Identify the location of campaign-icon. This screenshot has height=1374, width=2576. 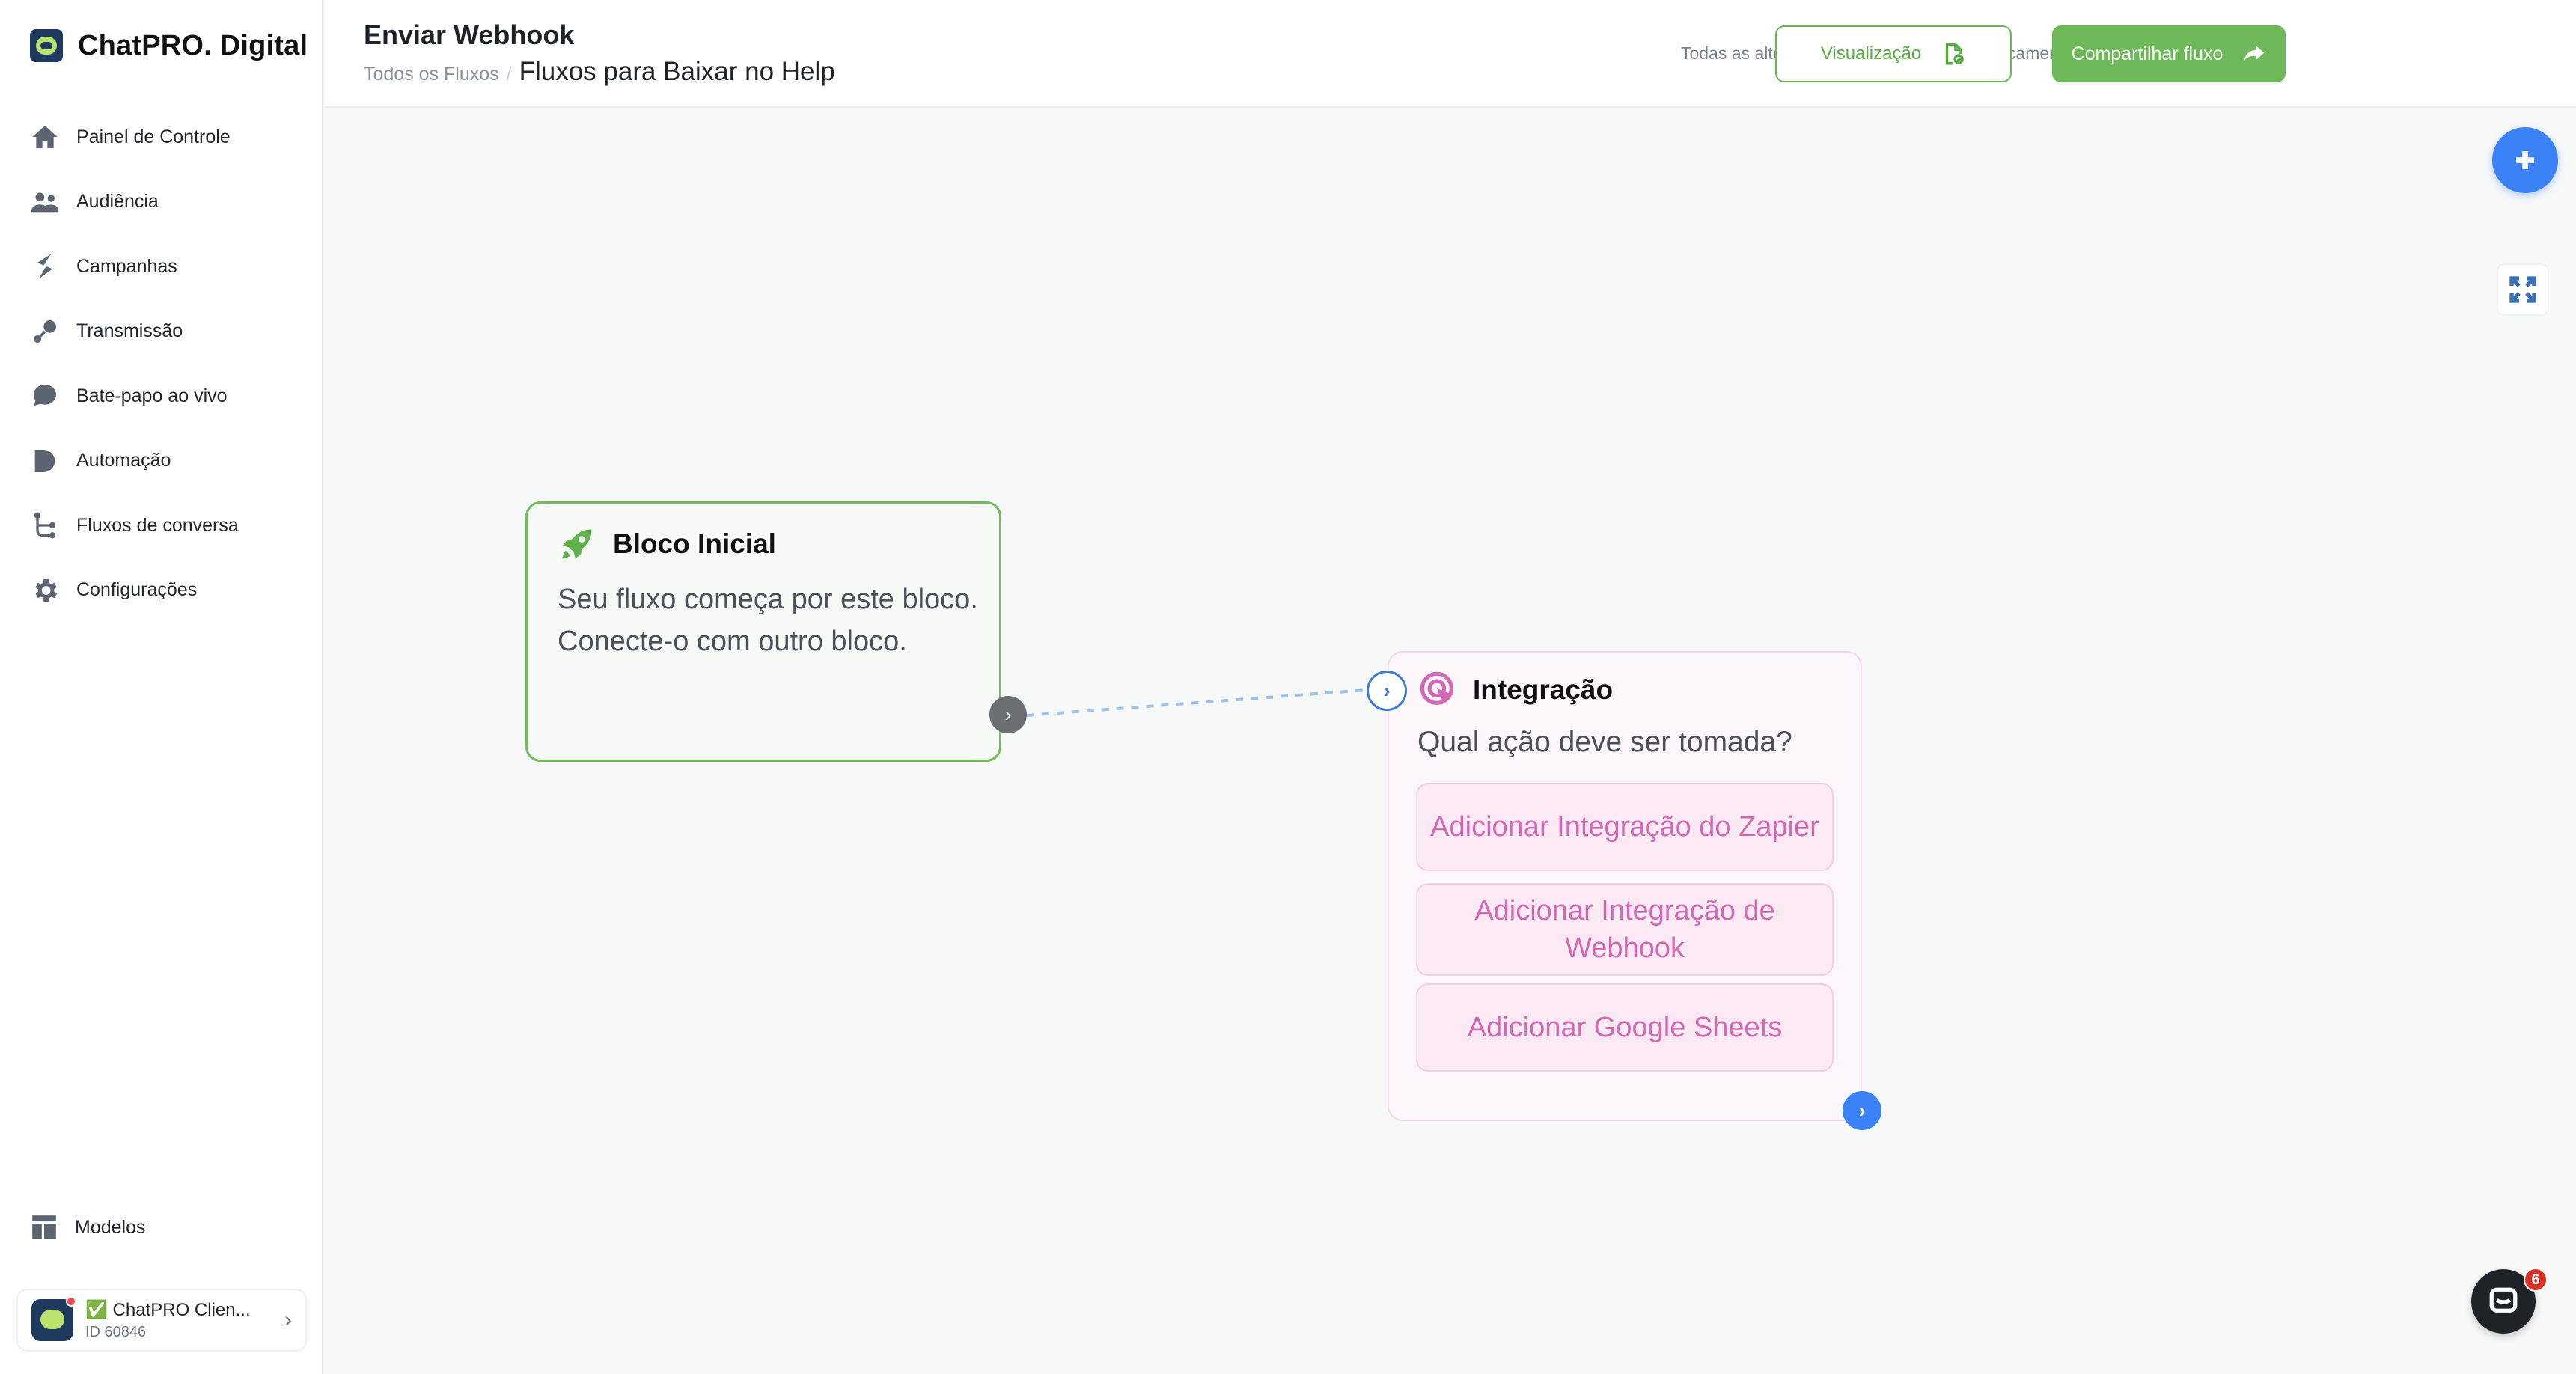
(45, 266).